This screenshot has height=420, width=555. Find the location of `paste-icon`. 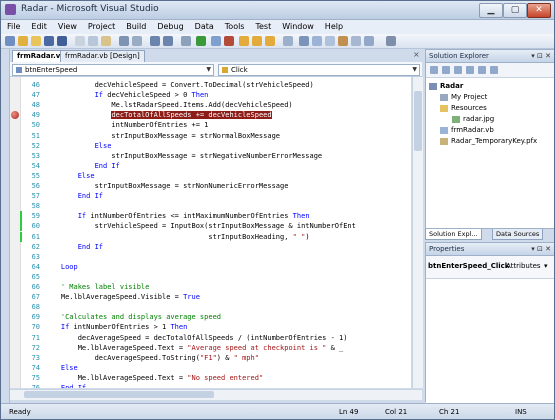

paste-icon is located at coordinates (106, 41).